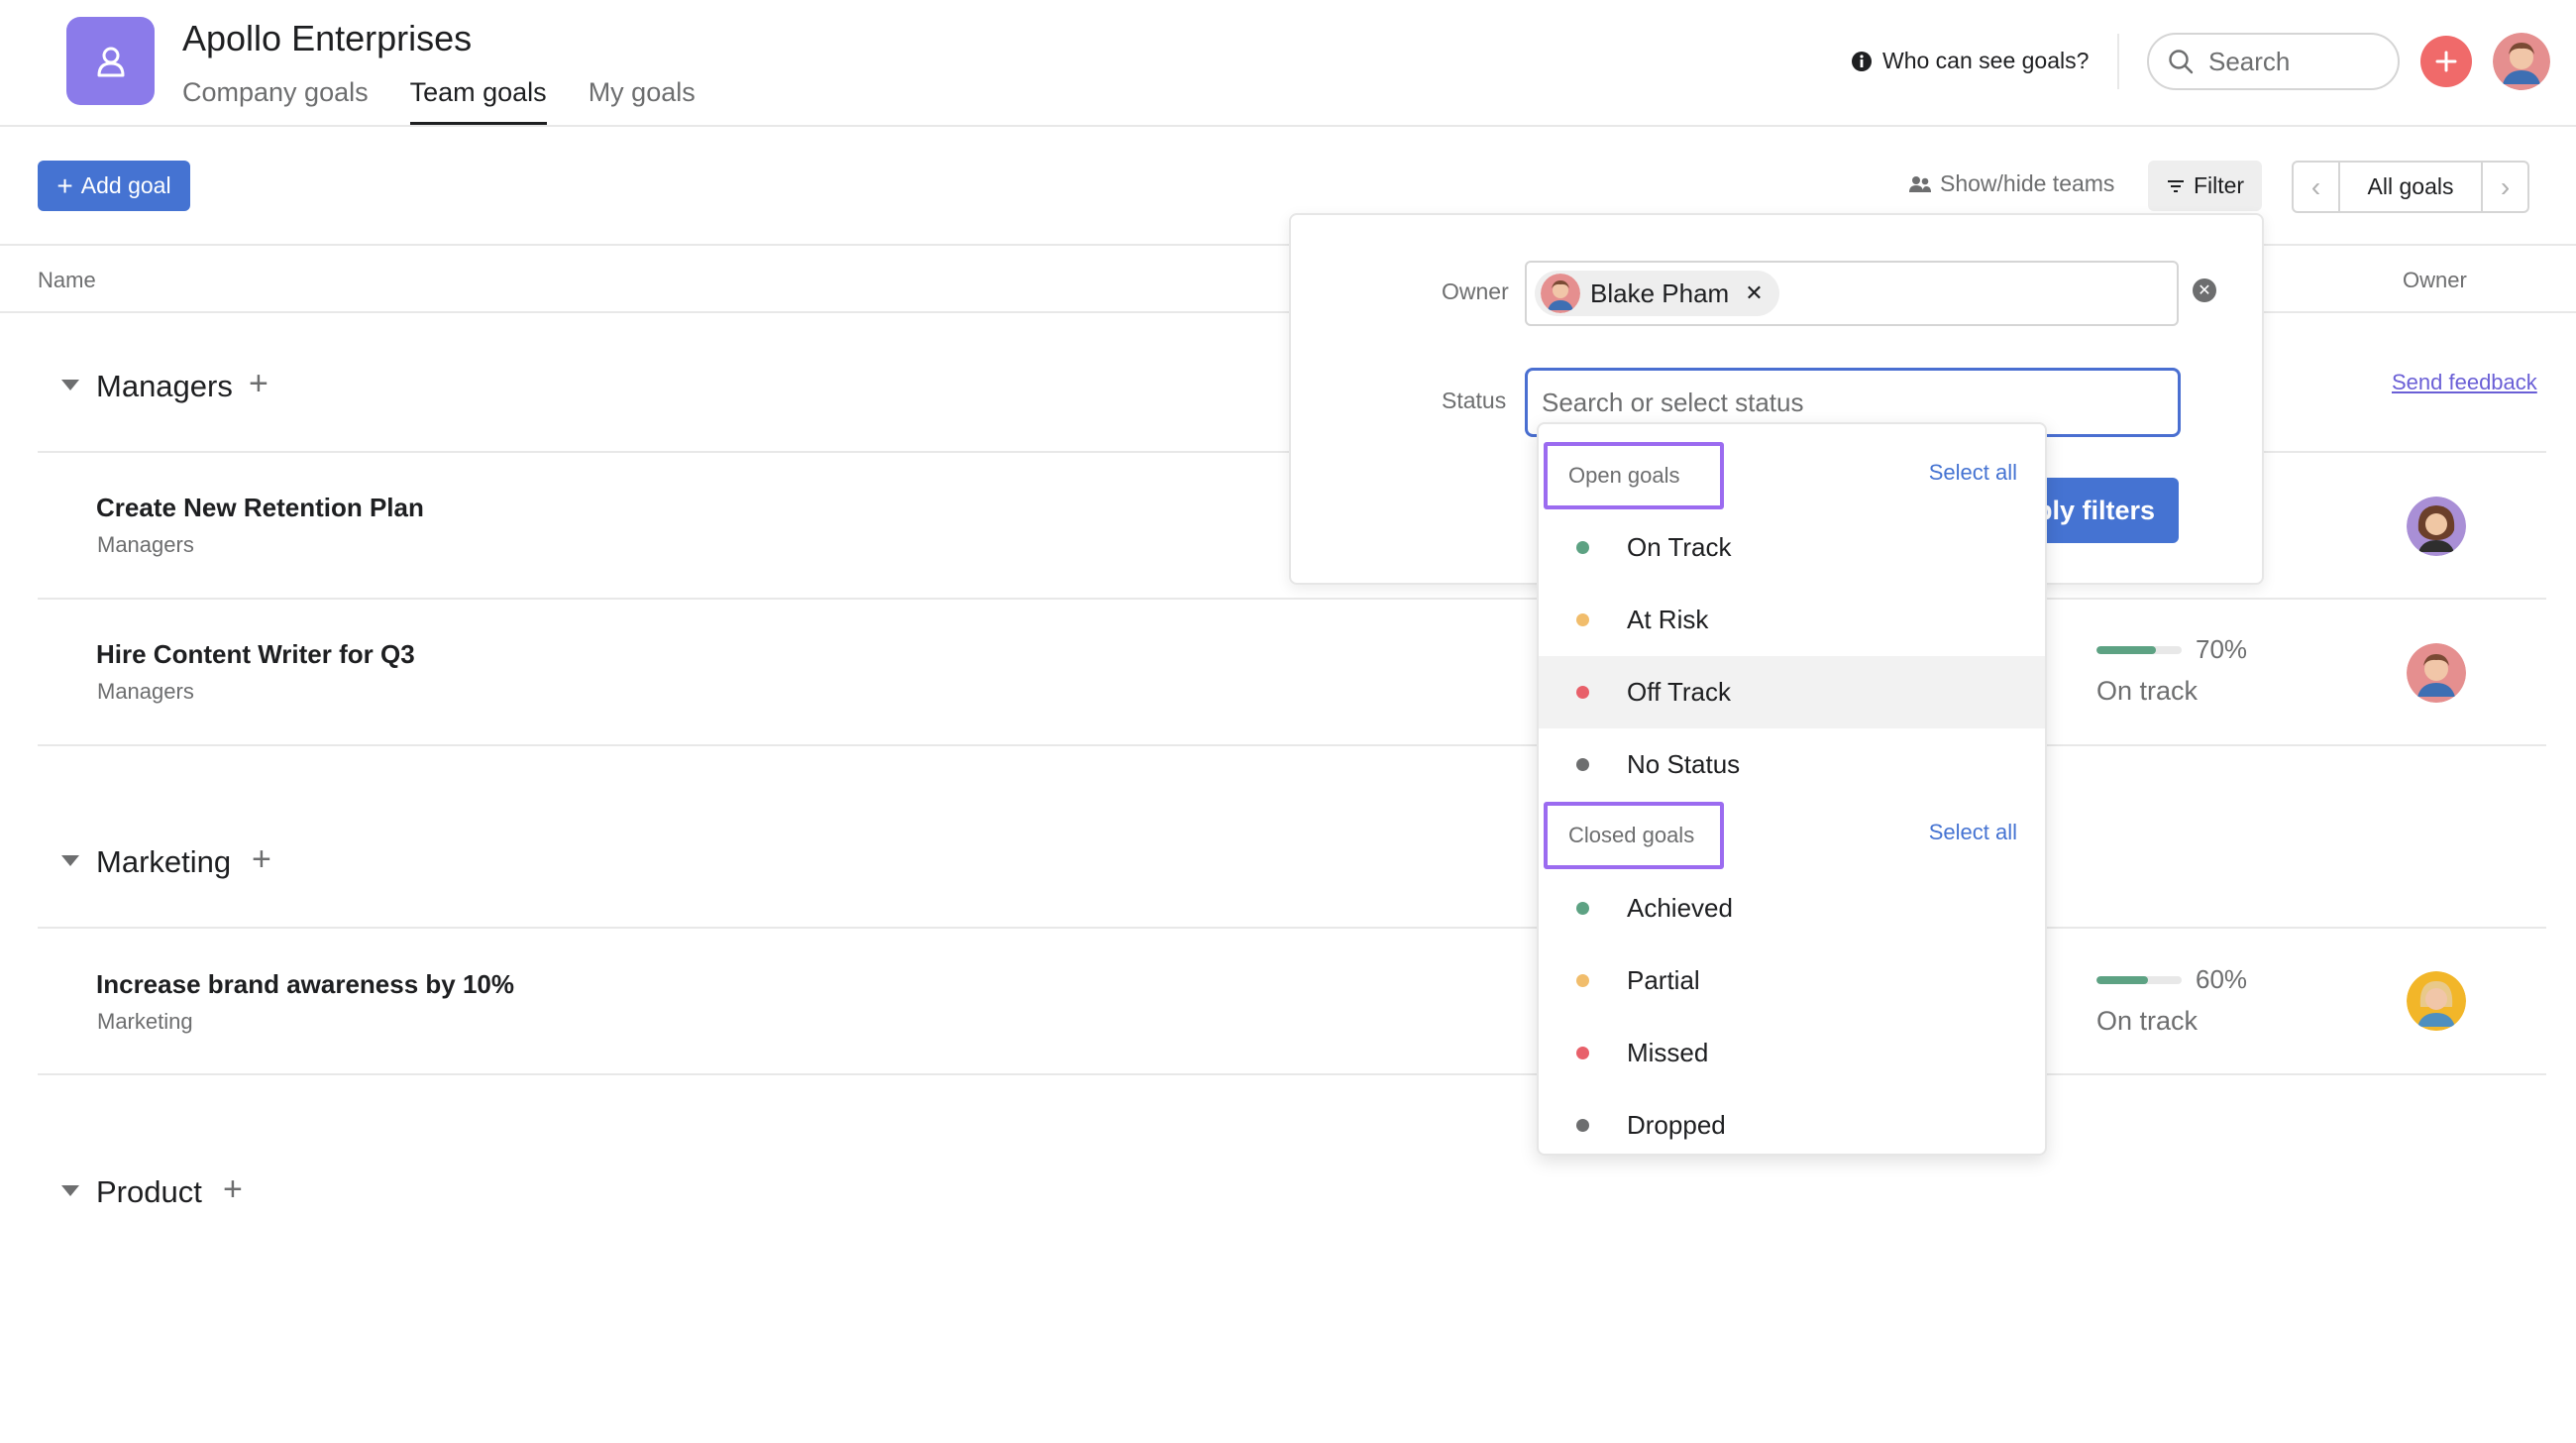 The width and height of the screenshot is (2576, 1443). I want to click on goal-title: Hire Content Writer for Q3, so click(255, 654).